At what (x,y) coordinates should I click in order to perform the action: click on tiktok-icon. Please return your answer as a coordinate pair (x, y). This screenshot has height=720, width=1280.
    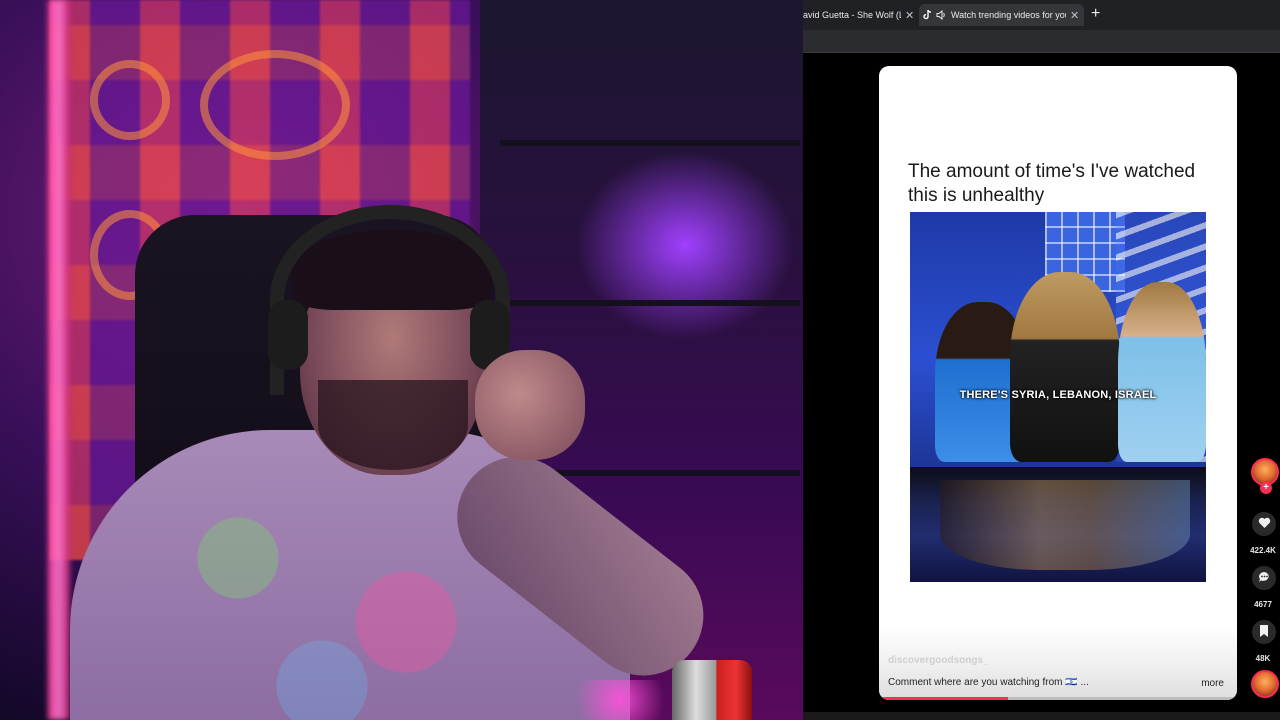
    Looking at the image, I should click on (927, 15).